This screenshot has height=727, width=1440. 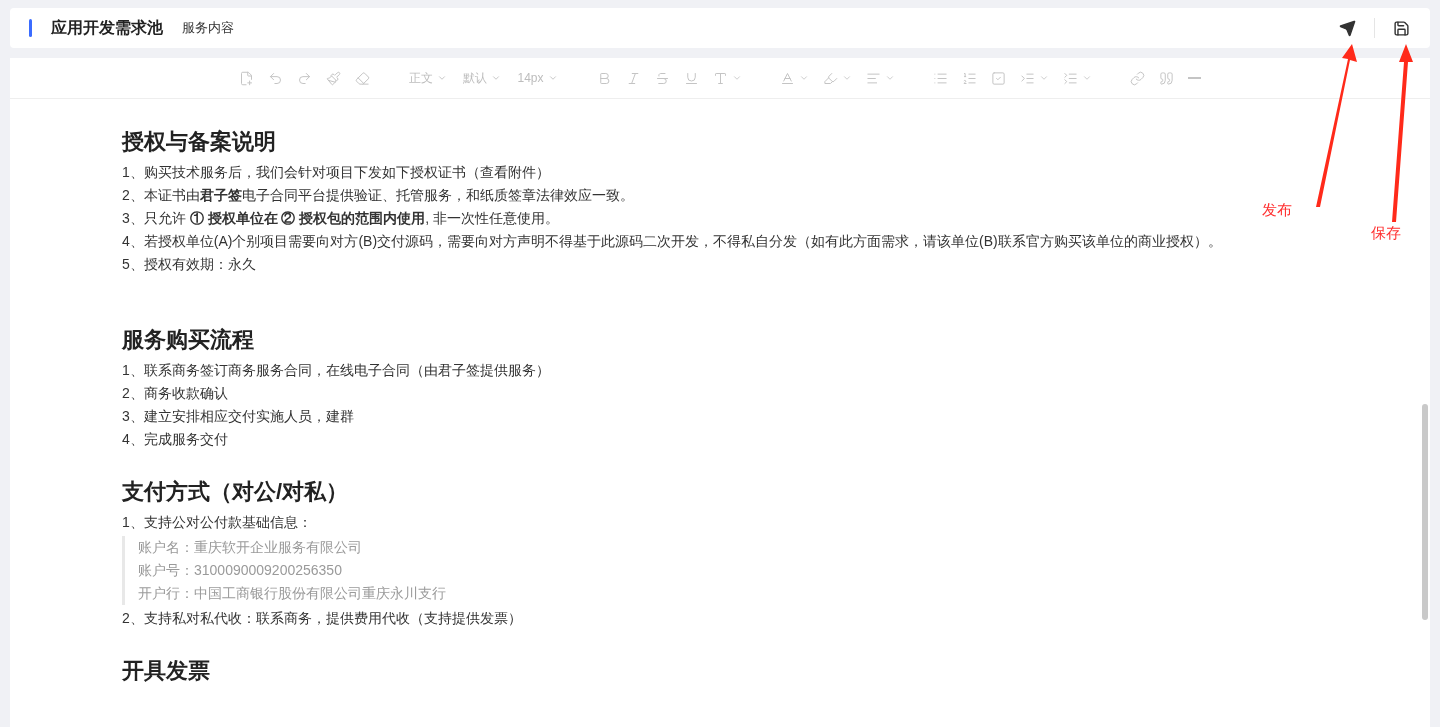 I want to click on align-icon, so click(x=873, y=78).